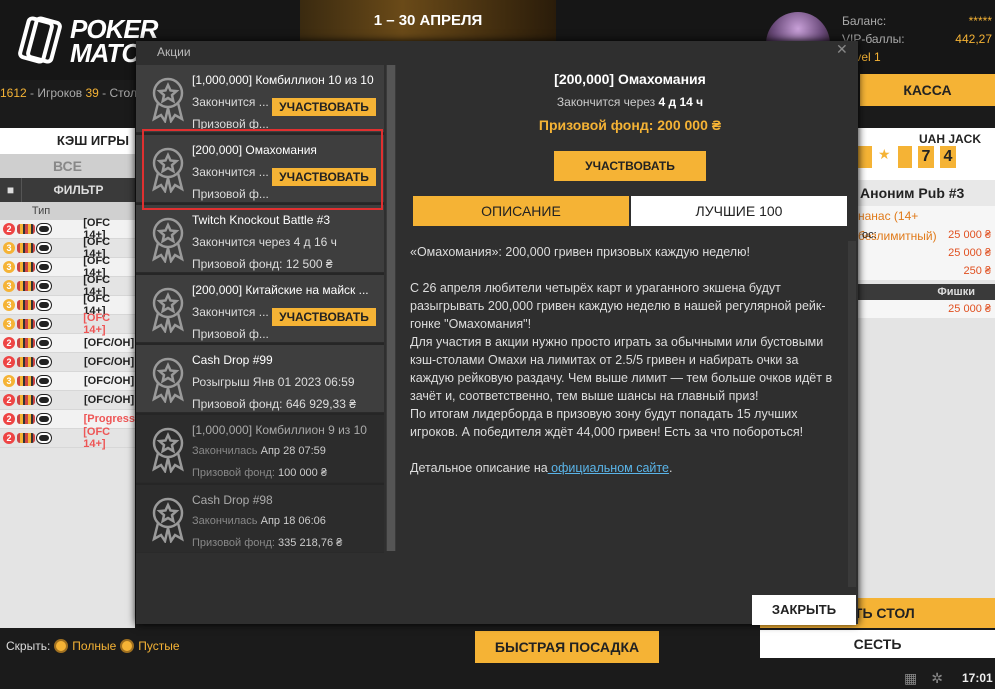  What do you see at coordinates (949, 139) in the screenshot?
I see `jackpot-label: UAH JACK` at bounding box center [949, 139].